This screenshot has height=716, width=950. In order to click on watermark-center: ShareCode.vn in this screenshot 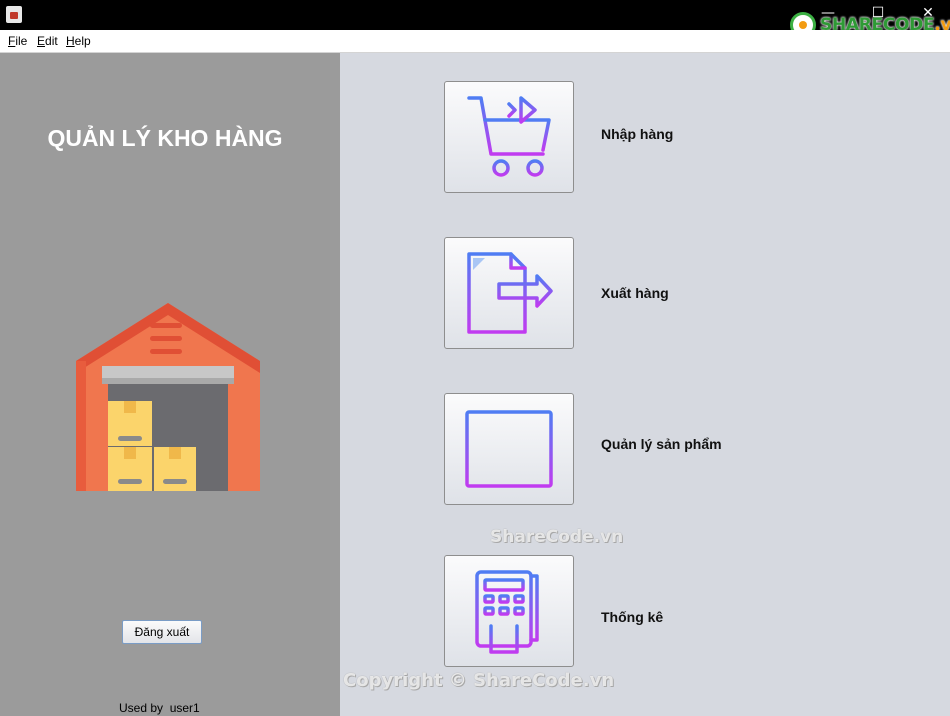, I will do `click(557, 537)`.